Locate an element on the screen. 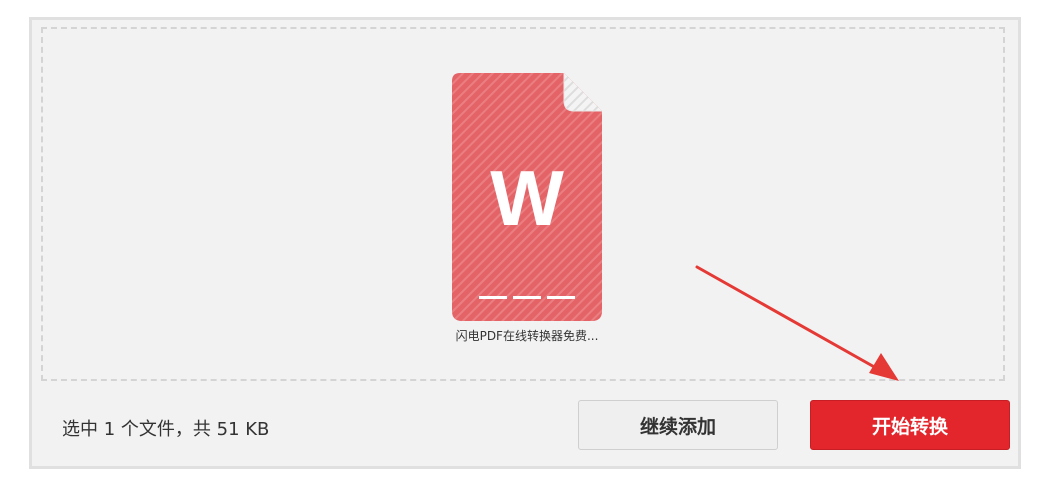  start-conversion-button: 开始转换 is located at coordinates (910, 425).